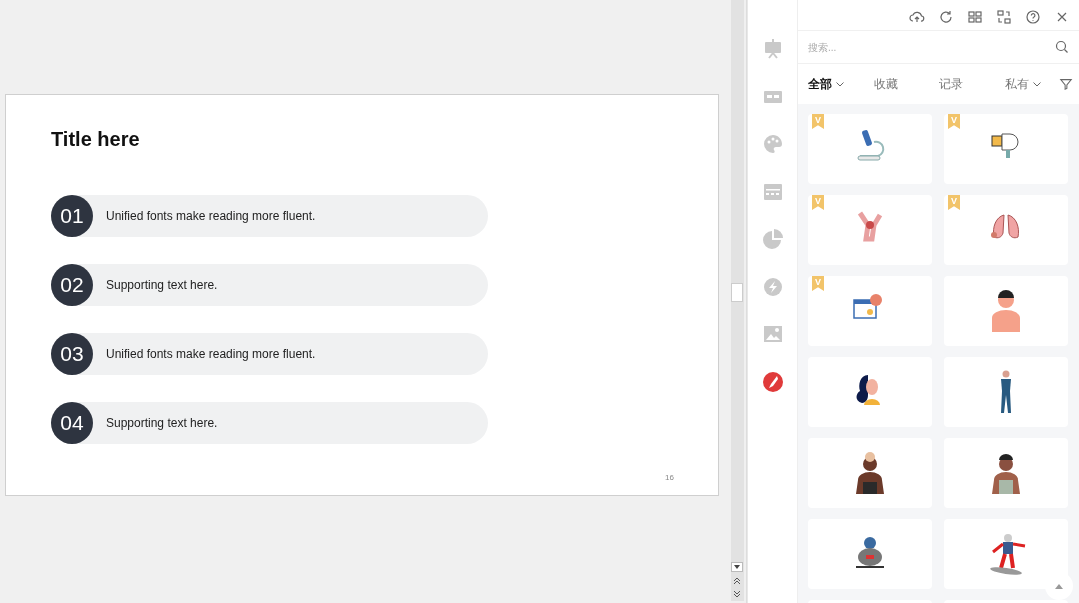 The image size is (1079, 603). Describe the element at coordinates (1066, 84) in the screenshot. I see `filter-icon` at that location.